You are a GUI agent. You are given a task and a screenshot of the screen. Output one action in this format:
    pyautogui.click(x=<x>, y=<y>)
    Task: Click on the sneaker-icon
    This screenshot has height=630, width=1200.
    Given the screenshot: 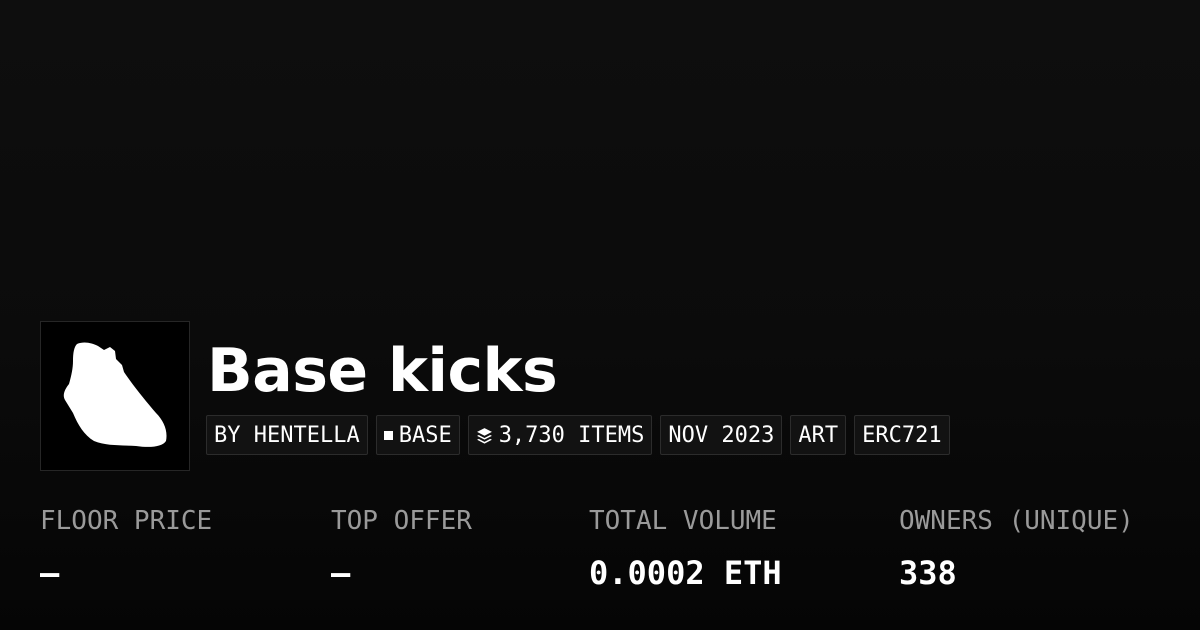 What is the action you would take?
    pyautogui.click(x=115, y=394)
    